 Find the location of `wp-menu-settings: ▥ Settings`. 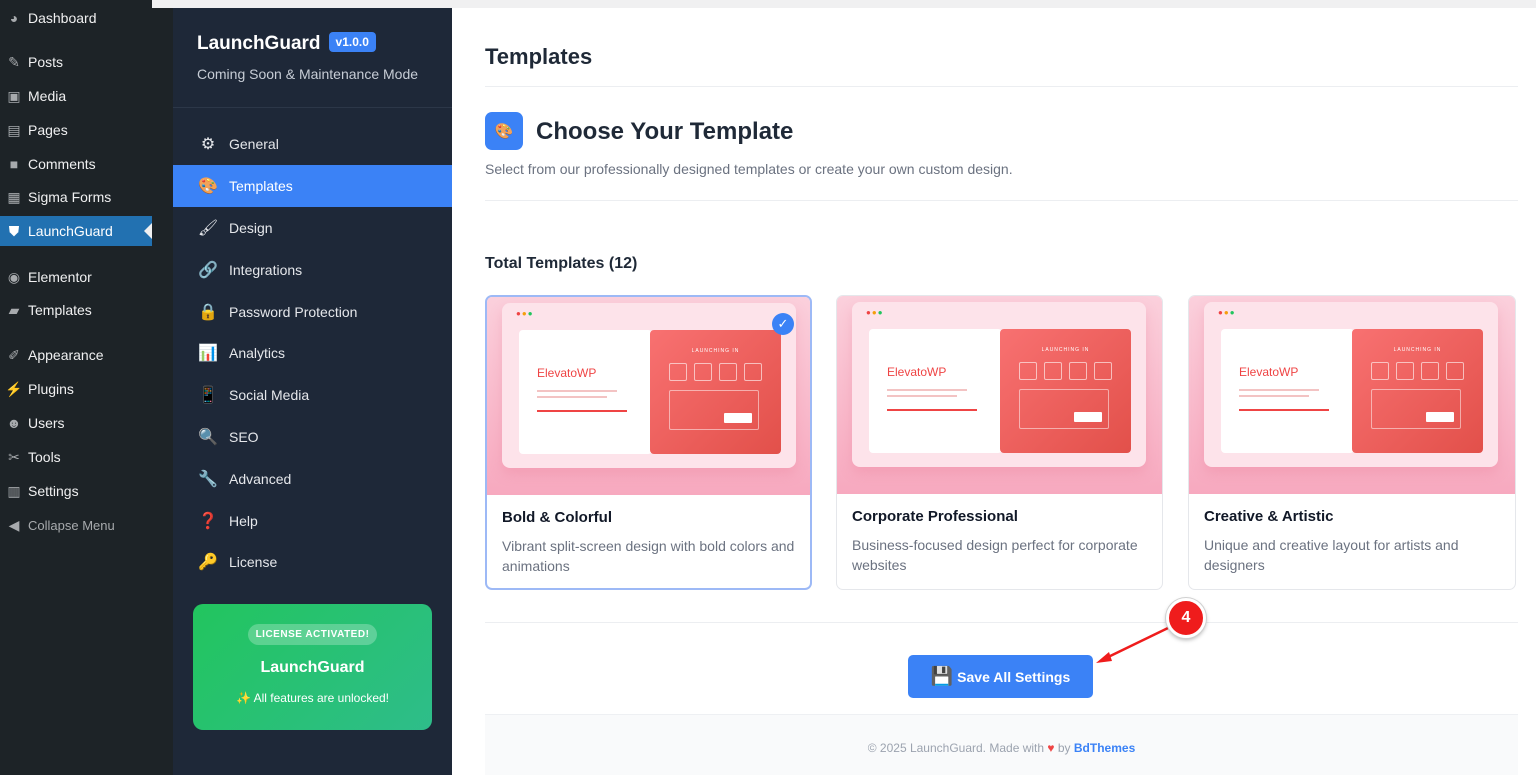

wp-menu-settings: ▥ Settings is located at coordinates (76, 491).